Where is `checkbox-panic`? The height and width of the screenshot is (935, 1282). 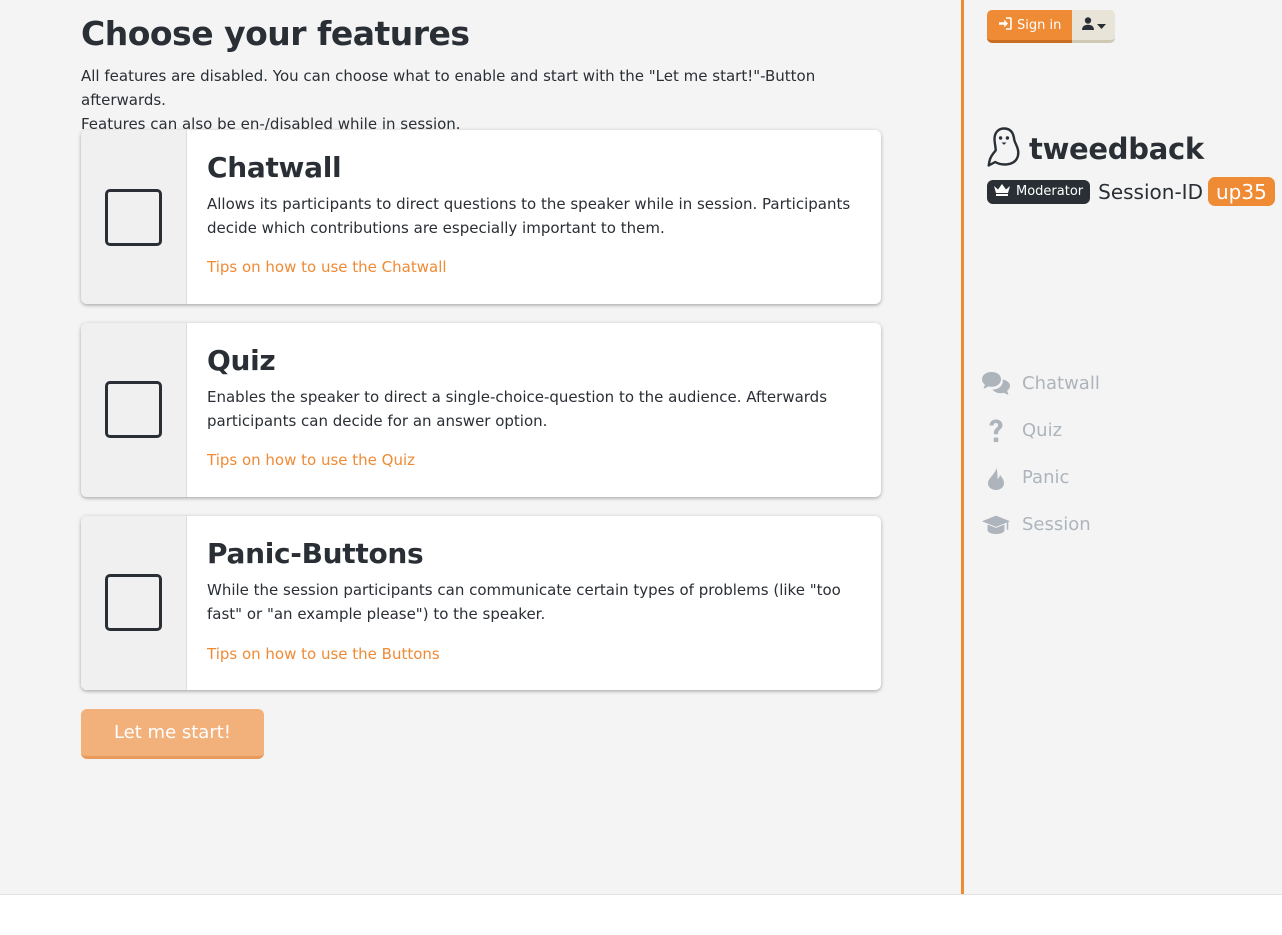
checkbox-panic is located at coordinates (133, 602).